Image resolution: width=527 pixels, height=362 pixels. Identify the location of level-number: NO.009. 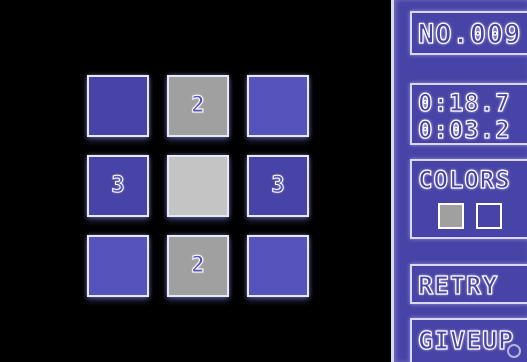
(469, 34).